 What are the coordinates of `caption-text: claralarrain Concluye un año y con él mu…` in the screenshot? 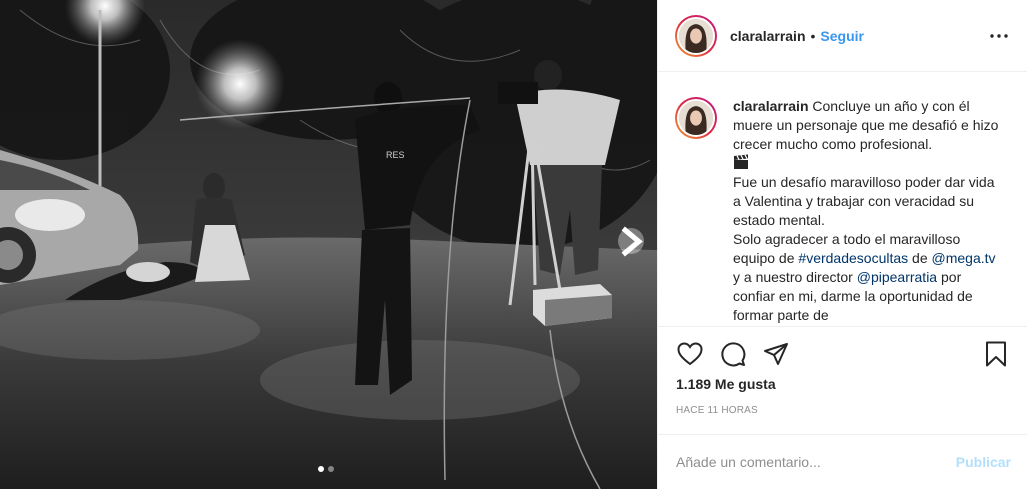 It's located at (868, 211).